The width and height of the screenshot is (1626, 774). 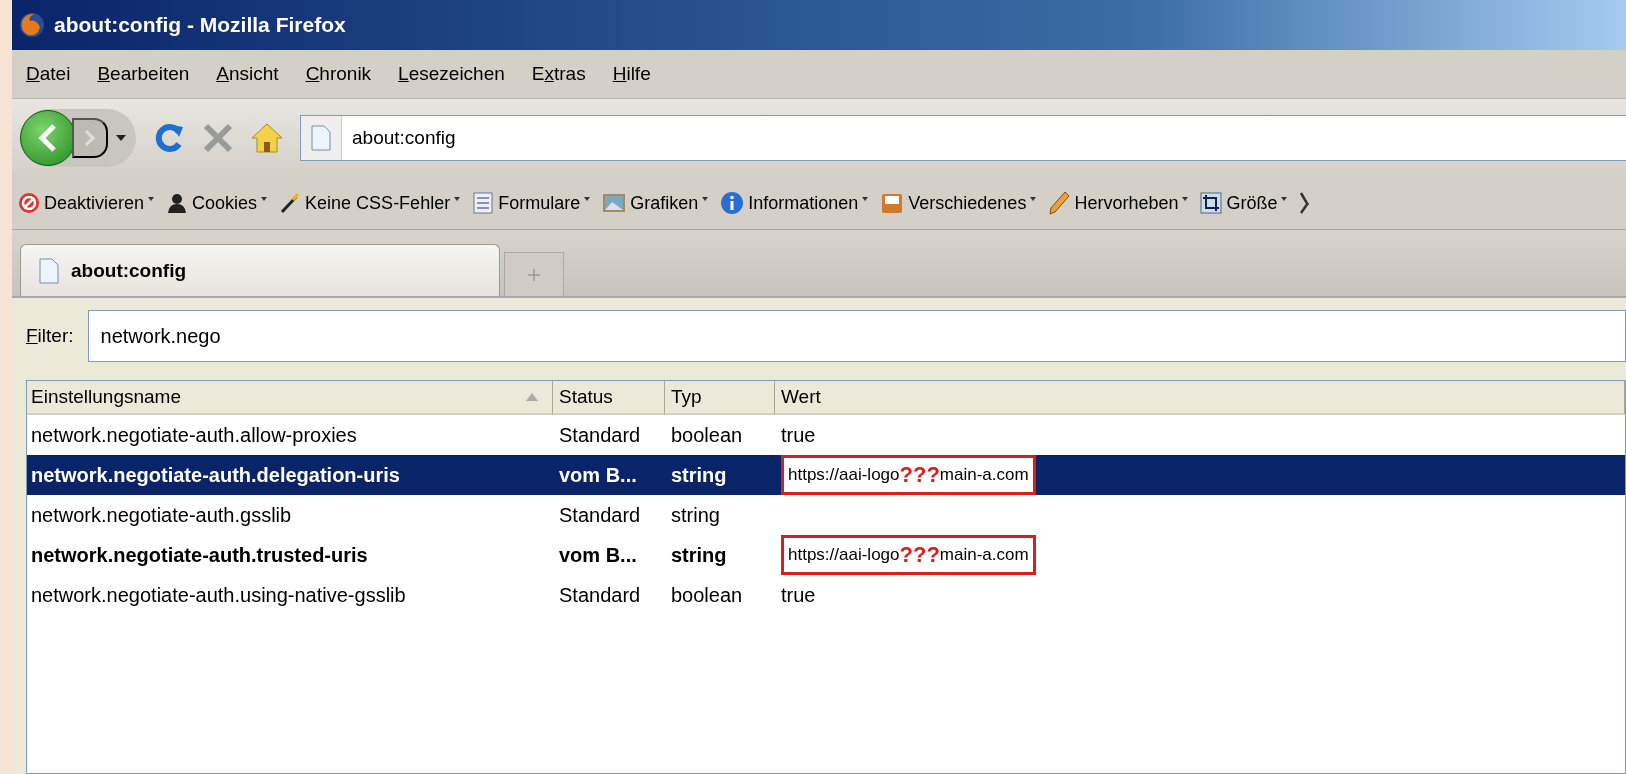 What do you see at coordinates (720, 398) in the screenshot?
I see `column-header: Typ` at bounding box center [720, 398].